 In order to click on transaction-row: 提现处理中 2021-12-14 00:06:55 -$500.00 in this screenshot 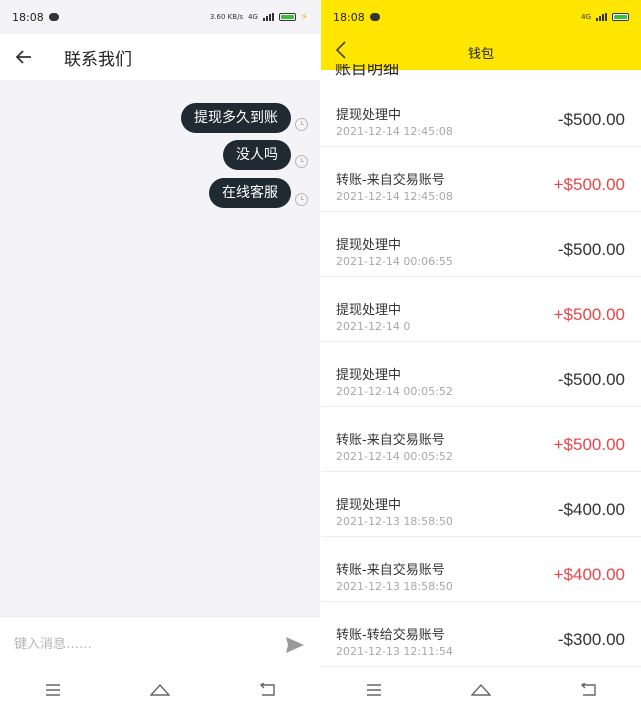, I will do `click(481, 244)`.